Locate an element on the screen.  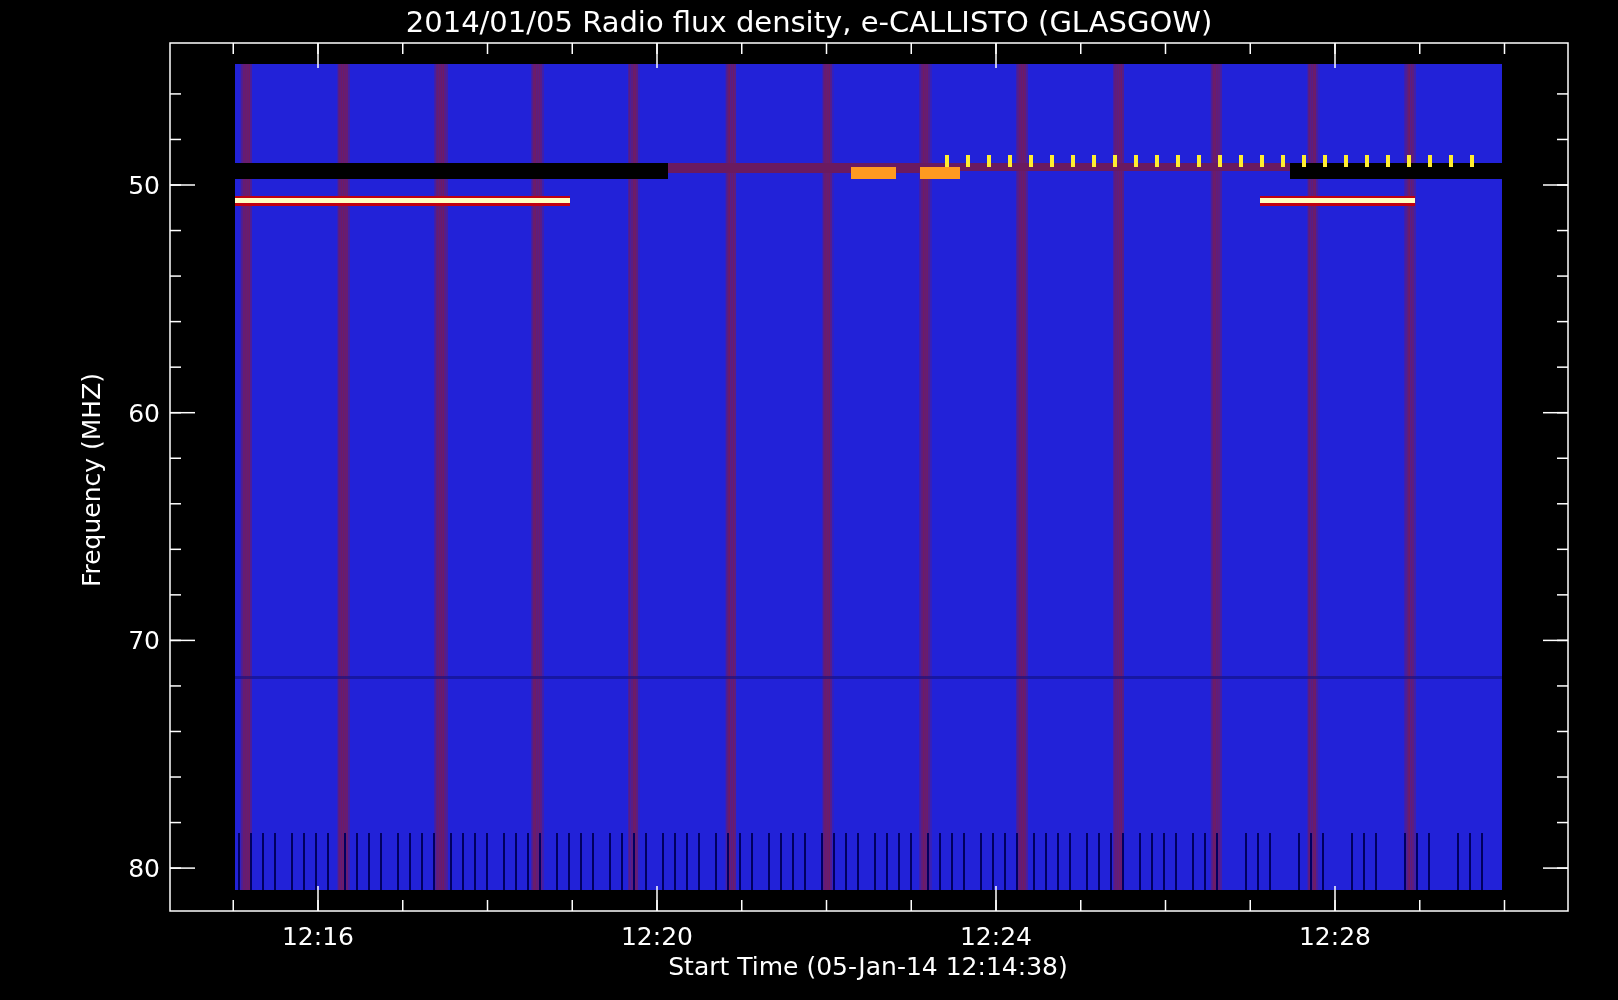
x-tick-label: 12:20 is located at coordinates (657, 936).